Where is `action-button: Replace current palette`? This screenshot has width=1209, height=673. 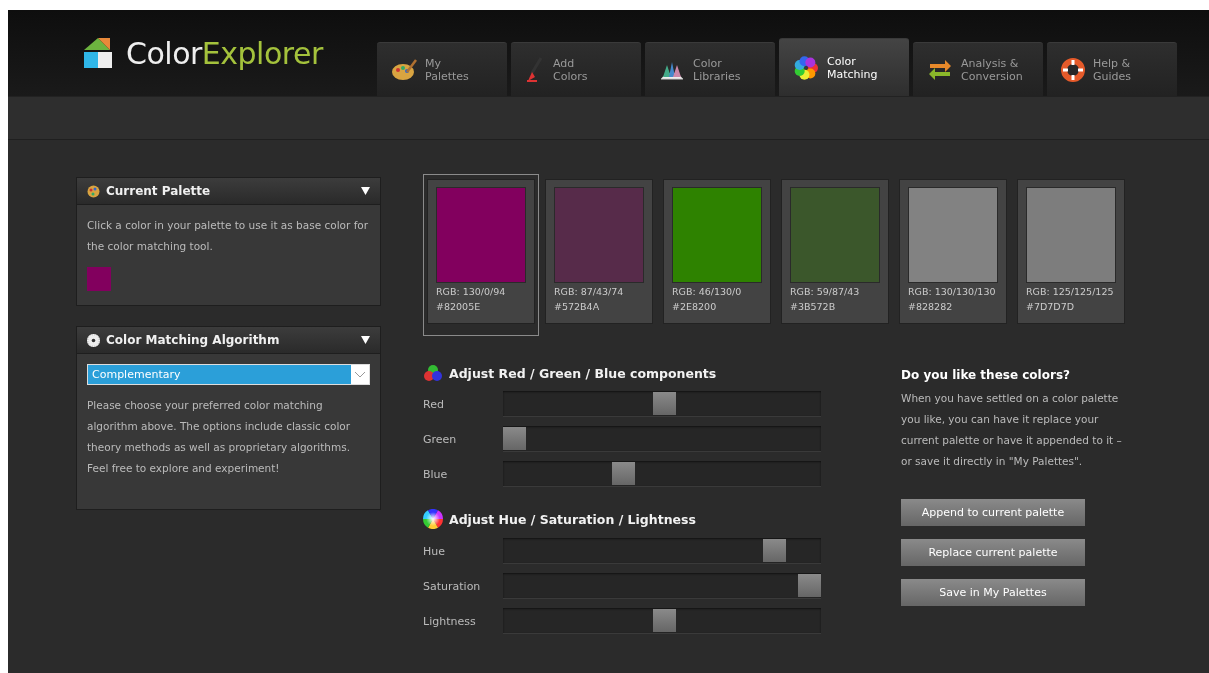 action-button: Replace current palette is located at coordinates (993, 552).